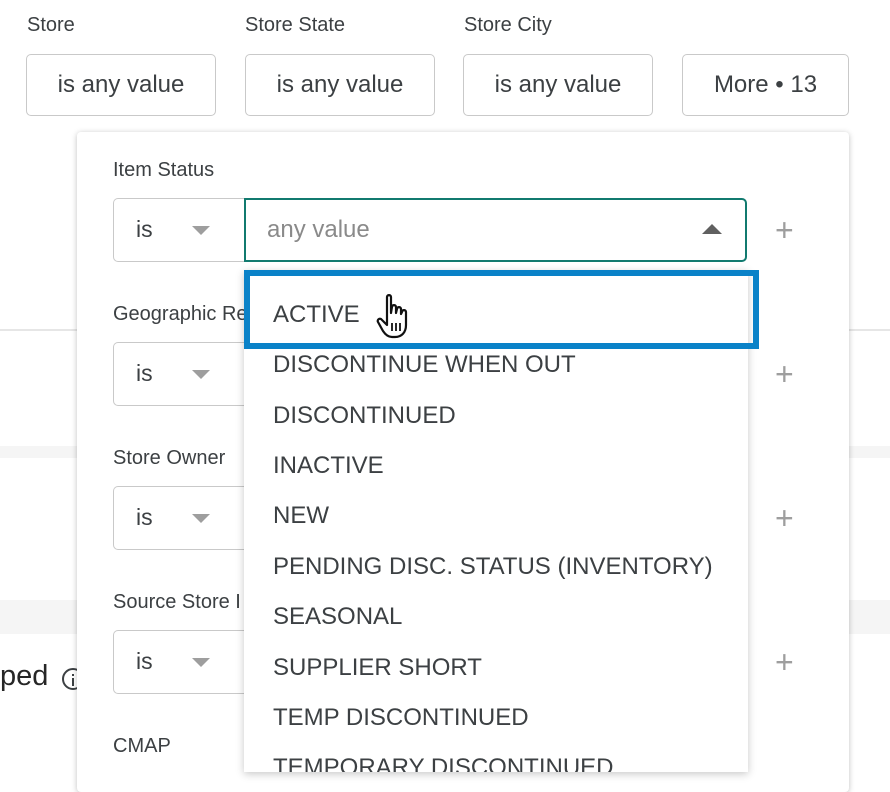  What do you see at coordinates (180, 314) in the screenshot?
I see `geographic-region-label: Geographic Re` at bounding box center [180, 314].